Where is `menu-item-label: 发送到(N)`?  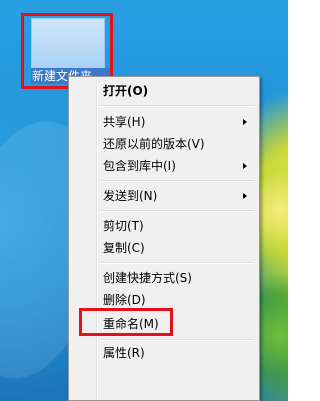
menu-item-label: 发送到(N) is located at coordinates (130, 196).